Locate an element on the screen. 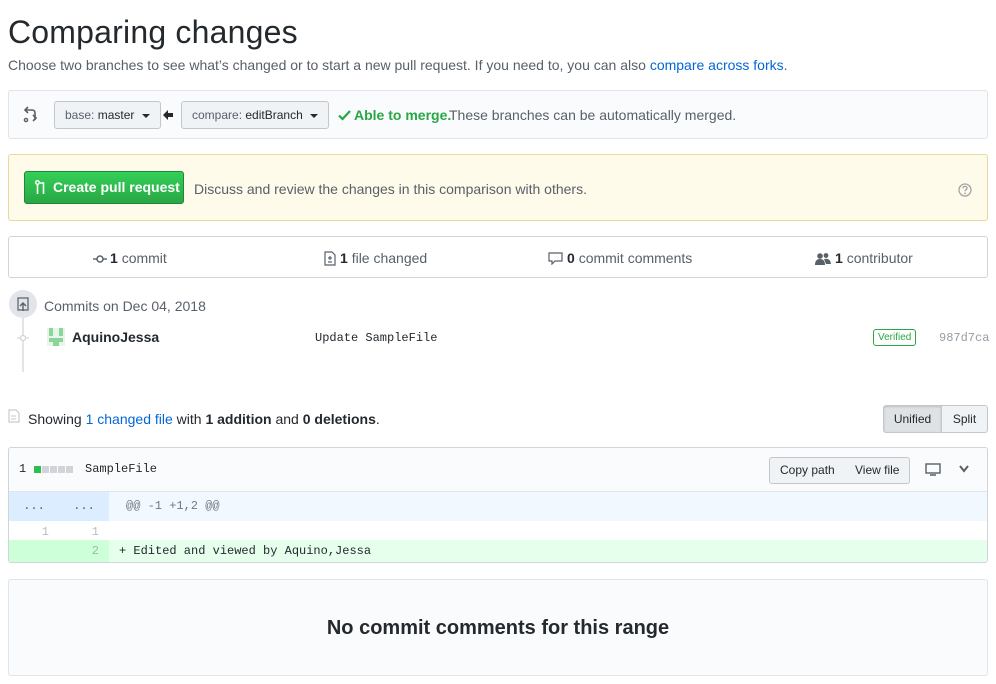 The image size is (996, 684). desktop-icon is located at coordinates (933, 469).